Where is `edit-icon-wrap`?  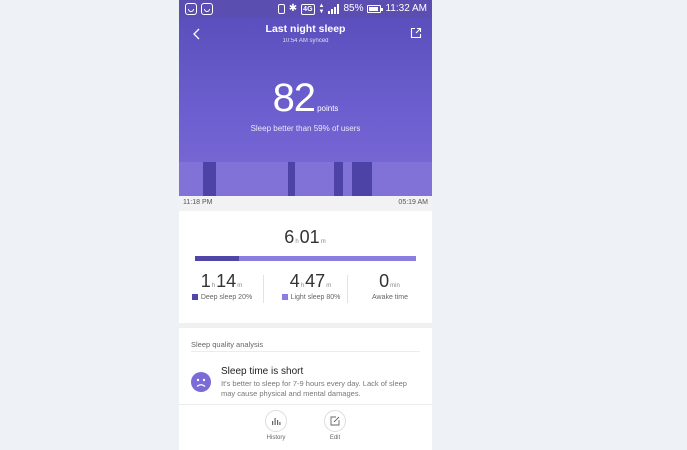
edit-icon-wrap is located at coordinates (335, 421).